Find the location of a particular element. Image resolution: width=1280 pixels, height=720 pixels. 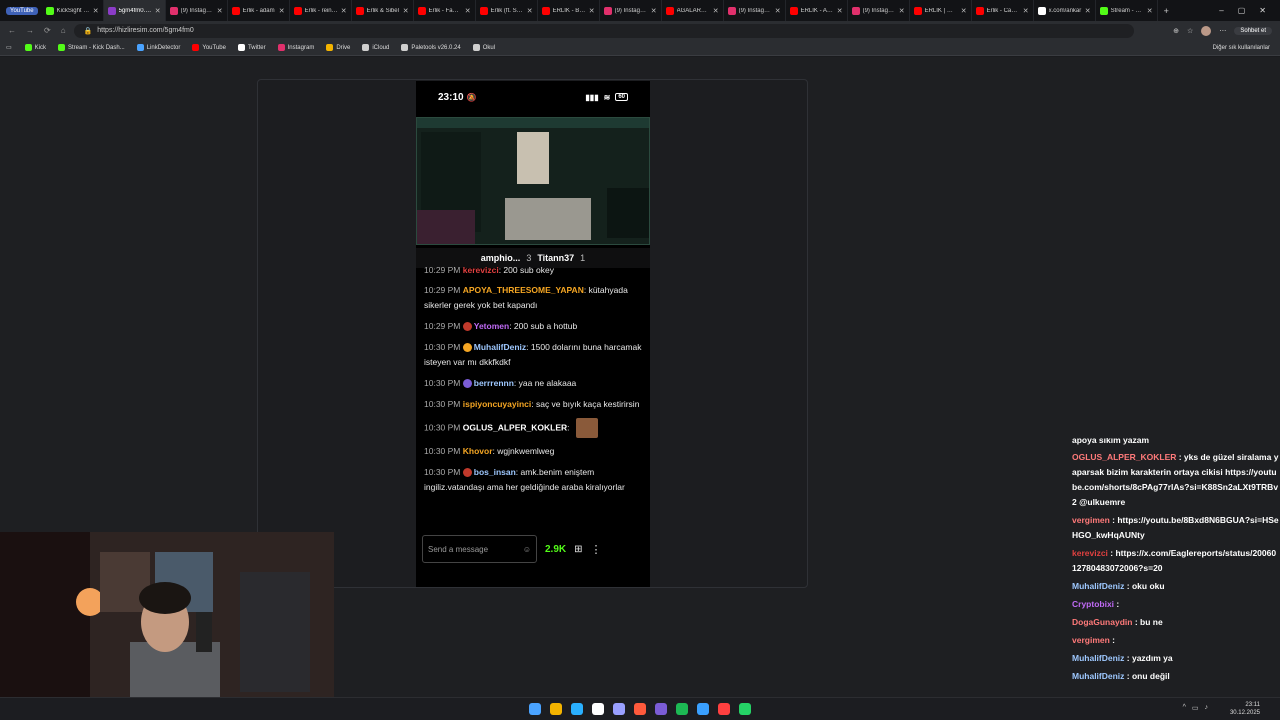

close-icon: ✕ is located at coordinates (1262, 10).